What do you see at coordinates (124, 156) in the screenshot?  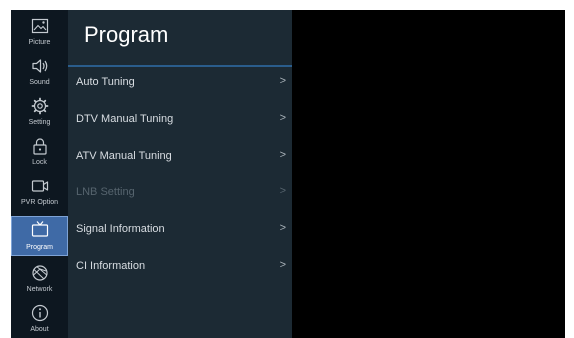 I see `menu-item-label: ATV Manual Tuning` at bounding box center [124, 156].